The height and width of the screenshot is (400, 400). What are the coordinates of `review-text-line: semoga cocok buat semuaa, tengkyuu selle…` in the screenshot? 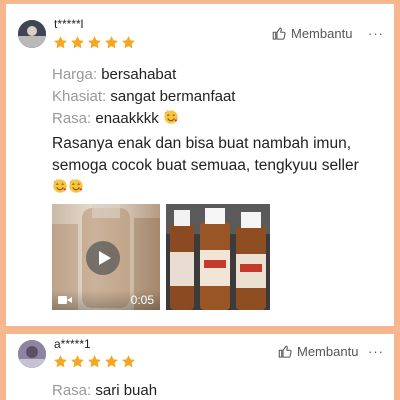 It's located at (205, 165).